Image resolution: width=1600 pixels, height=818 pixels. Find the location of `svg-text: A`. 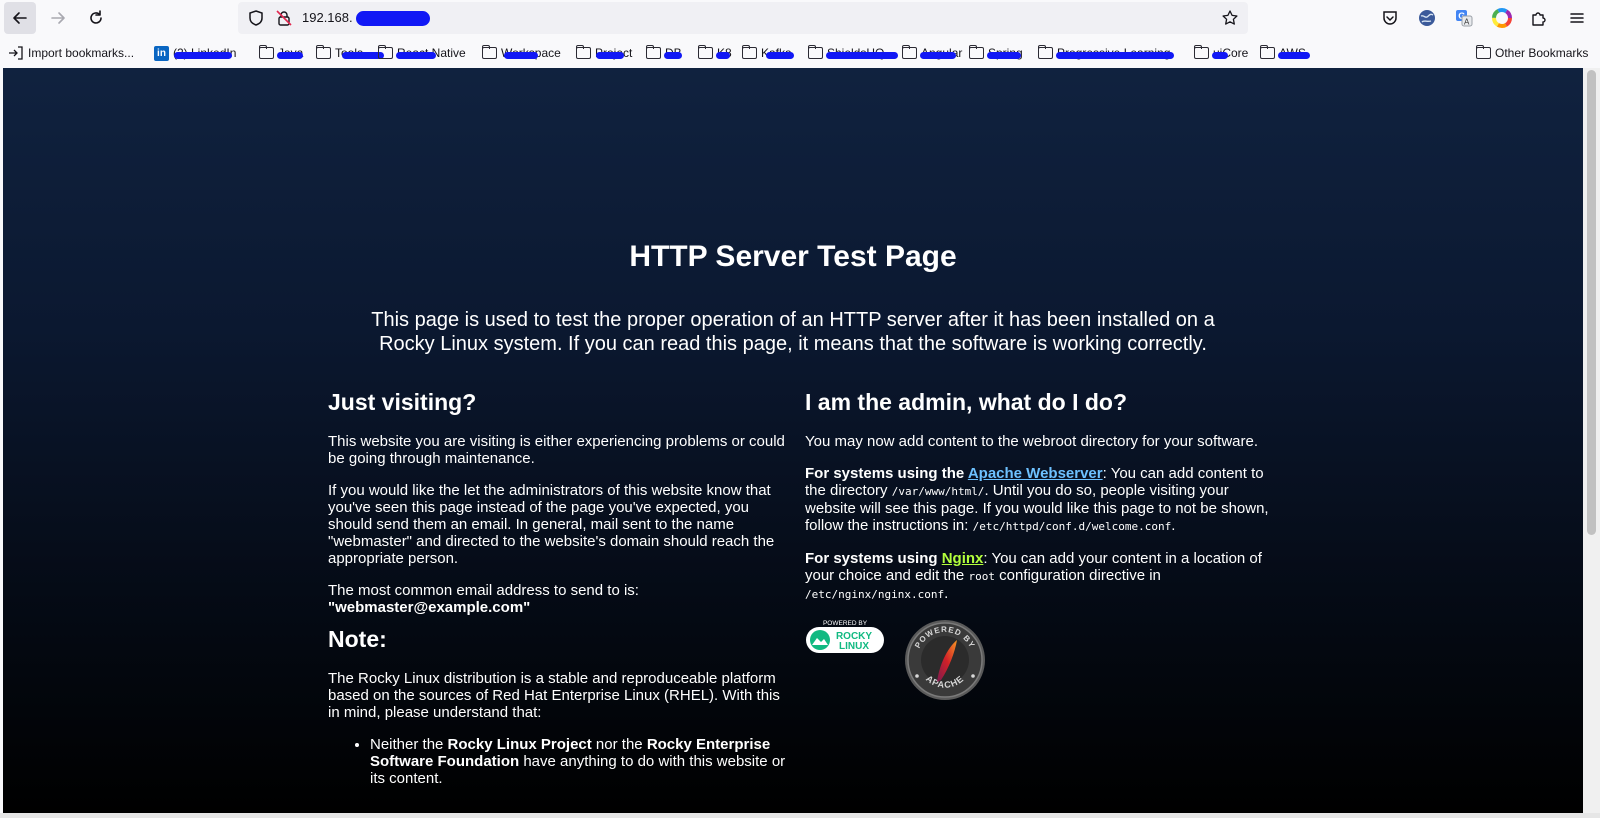

svg-text: A is located at coordinates (1467, 22).